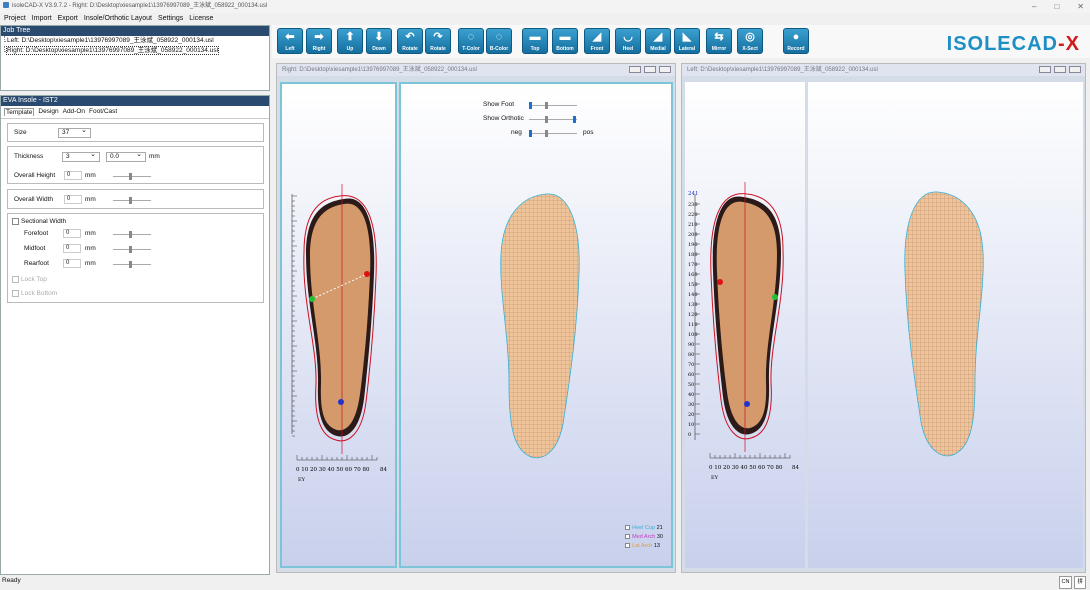 The width and height of the screenshot is (1090, 590). I want to click on rearfoot-input: 0, so click(72, 263).